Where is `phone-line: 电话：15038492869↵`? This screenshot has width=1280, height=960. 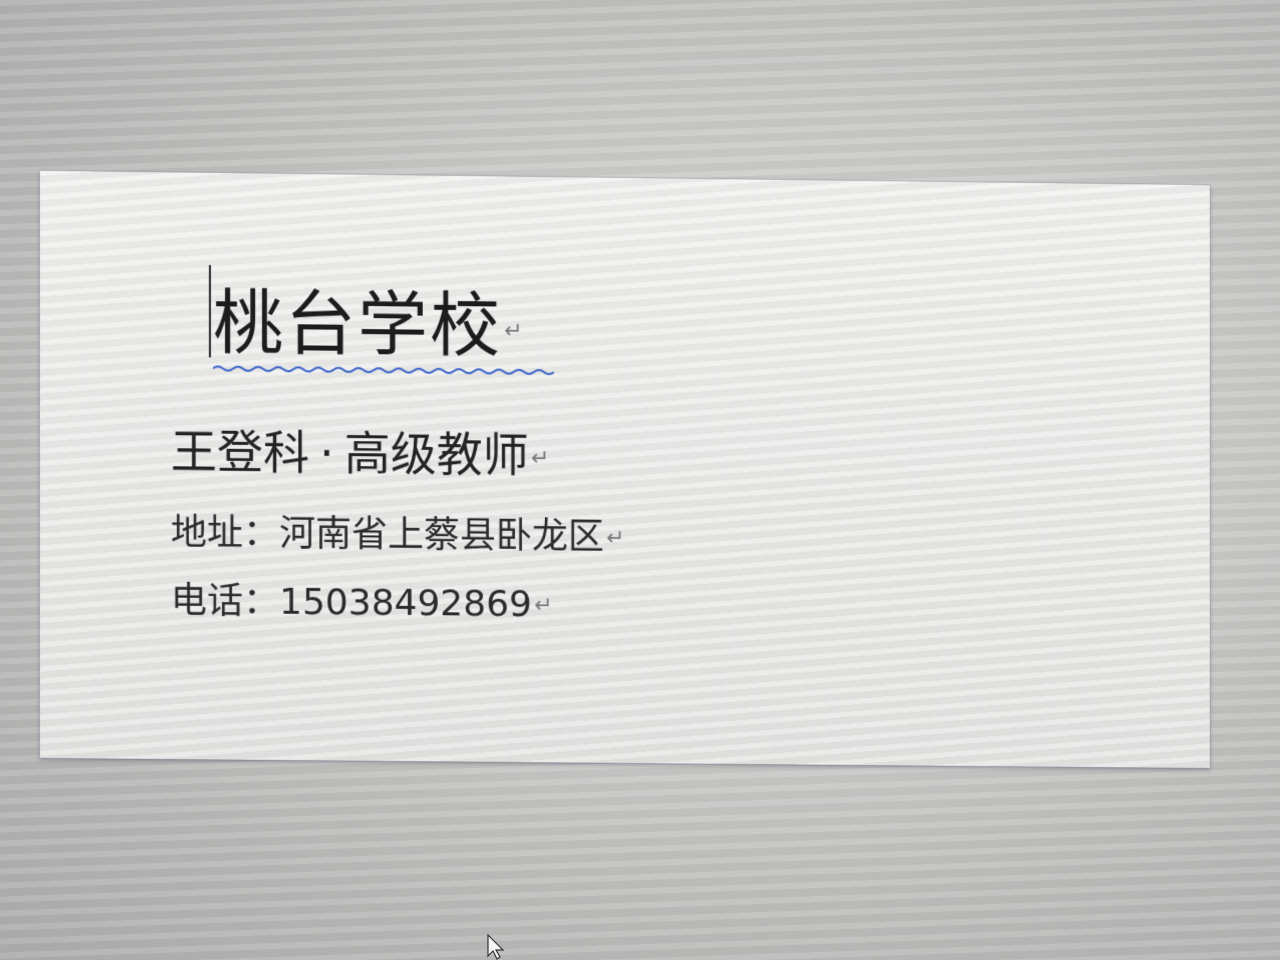 phone-line: 电话：15038492869↵ is located at coordinates (362, 604).